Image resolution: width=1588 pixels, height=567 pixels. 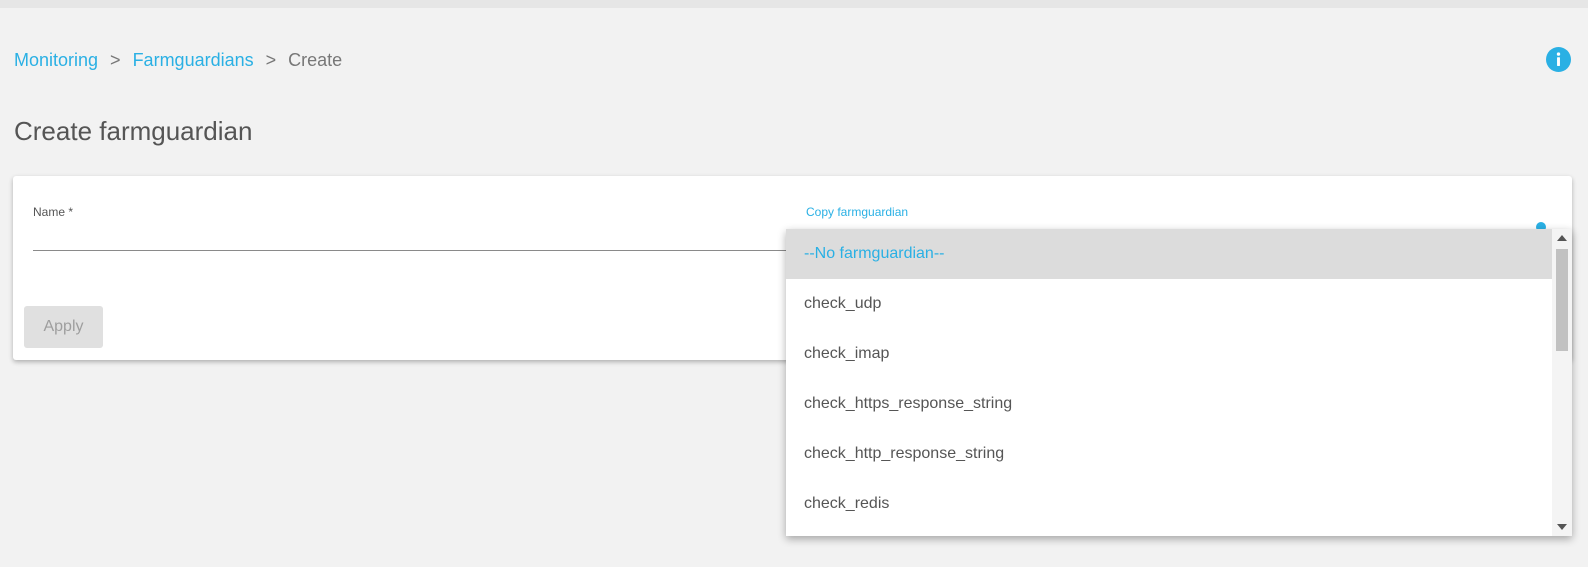 What do you see at coordinates (857, 212) in the screenshot?
I see `copy-farmguardian-label: Copy farmguardian` at bounding box center [857, 212].